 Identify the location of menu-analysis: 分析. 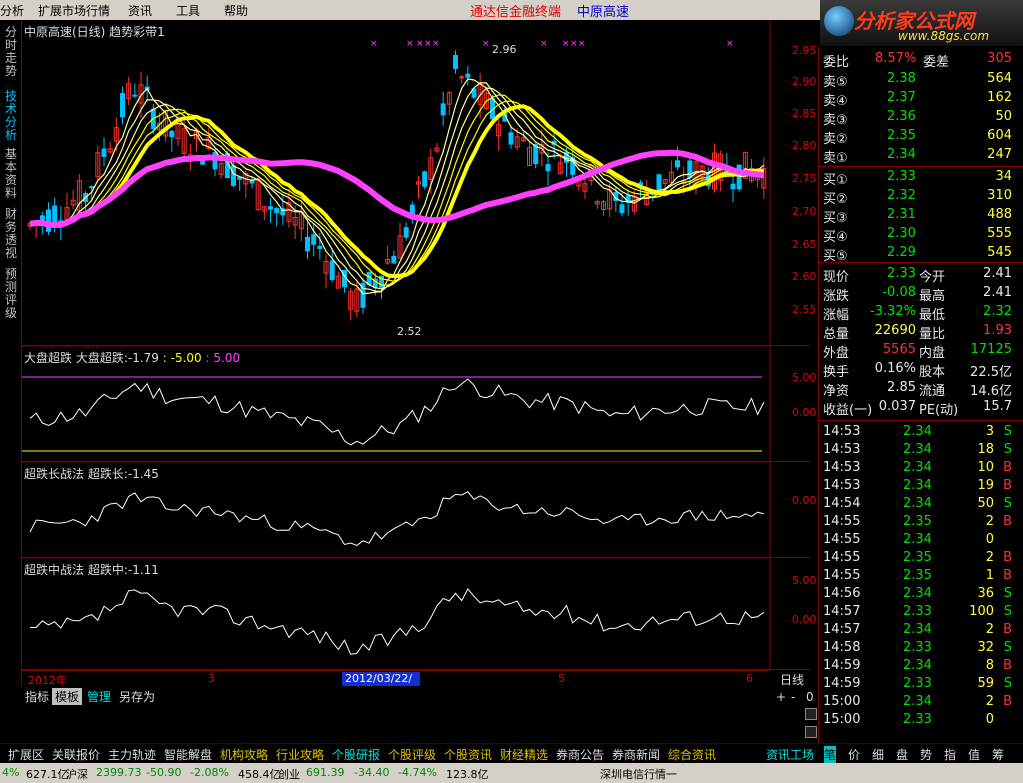
(12, 10).